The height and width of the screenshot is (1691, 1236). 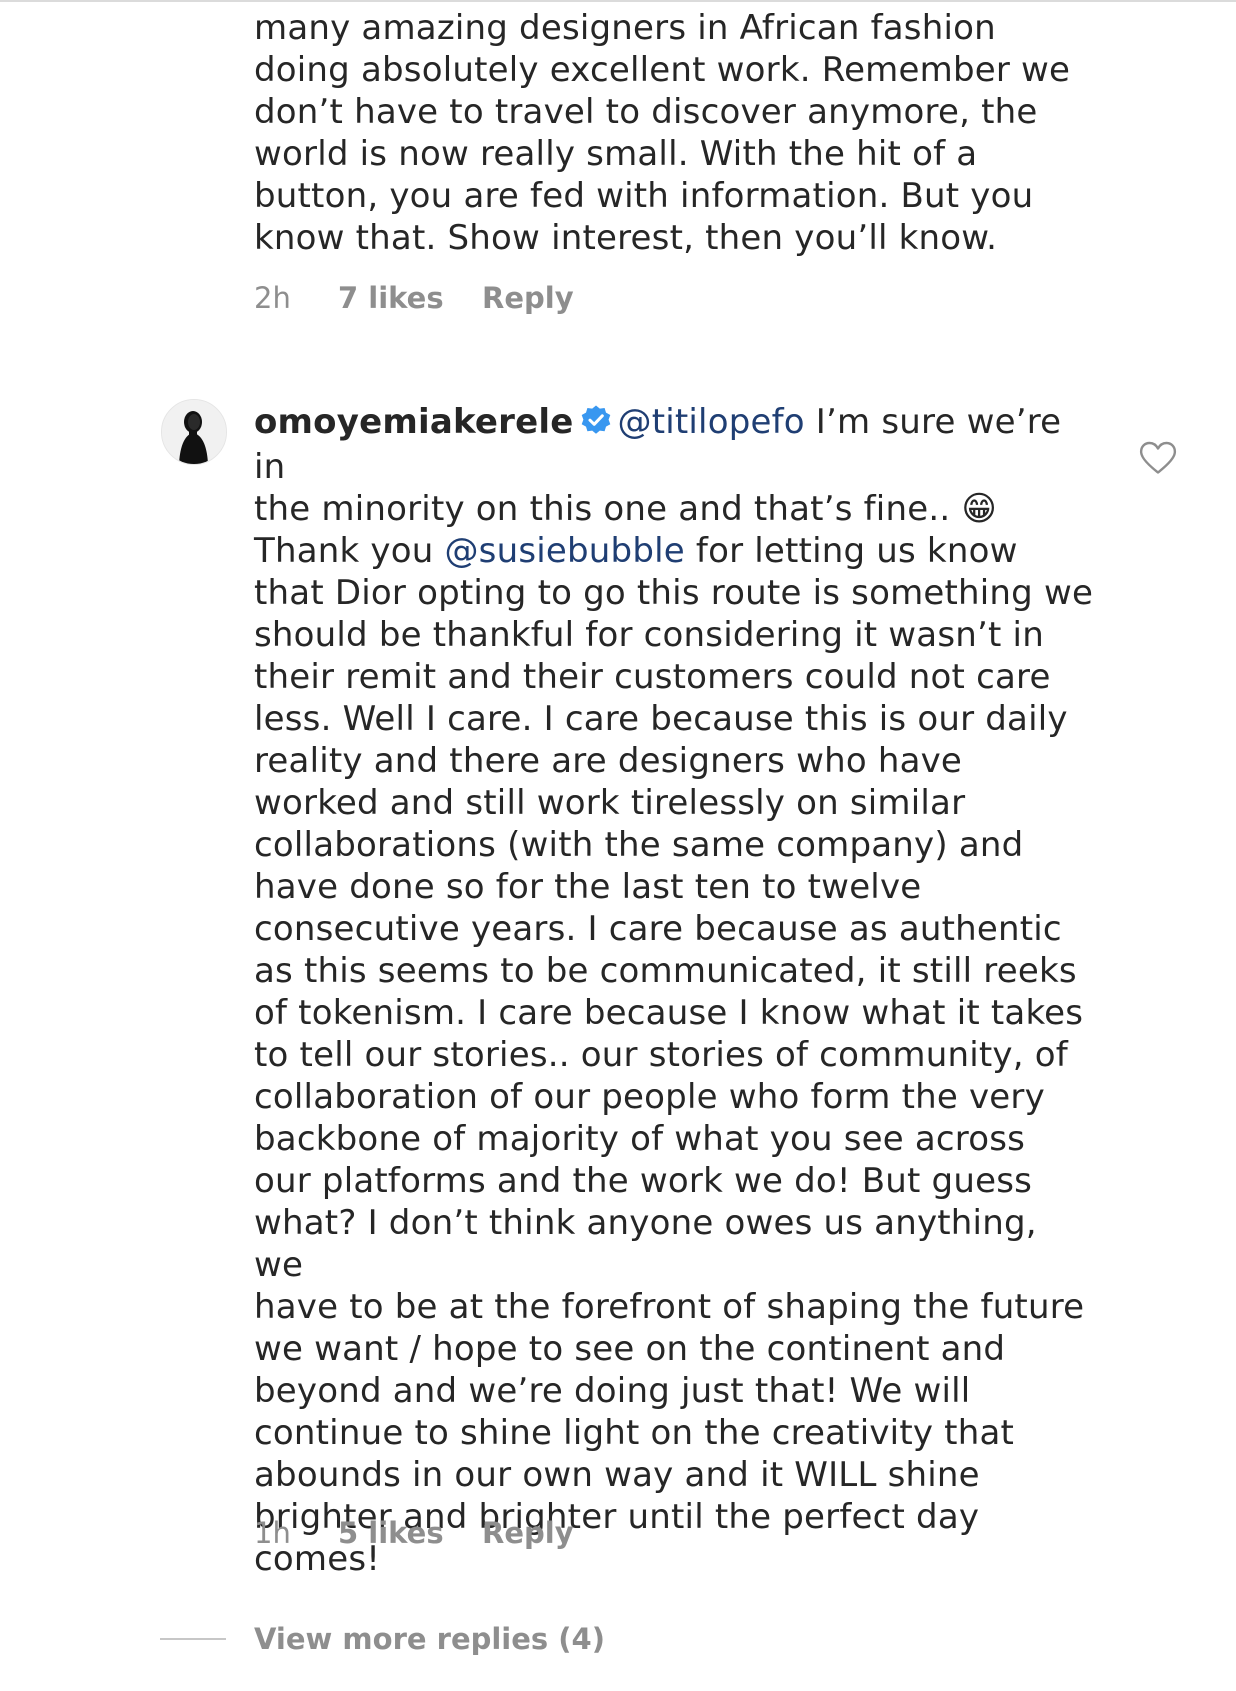 I want to click on view-more-replies: View more replies (4), so click(x=382, y=1639).